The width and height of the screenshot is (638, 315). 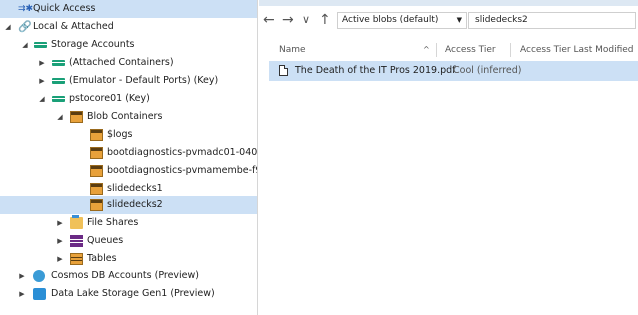 I want to click on tree-item-attached-containers: ▶ (Attached Containers), so click(x=128, y=63).